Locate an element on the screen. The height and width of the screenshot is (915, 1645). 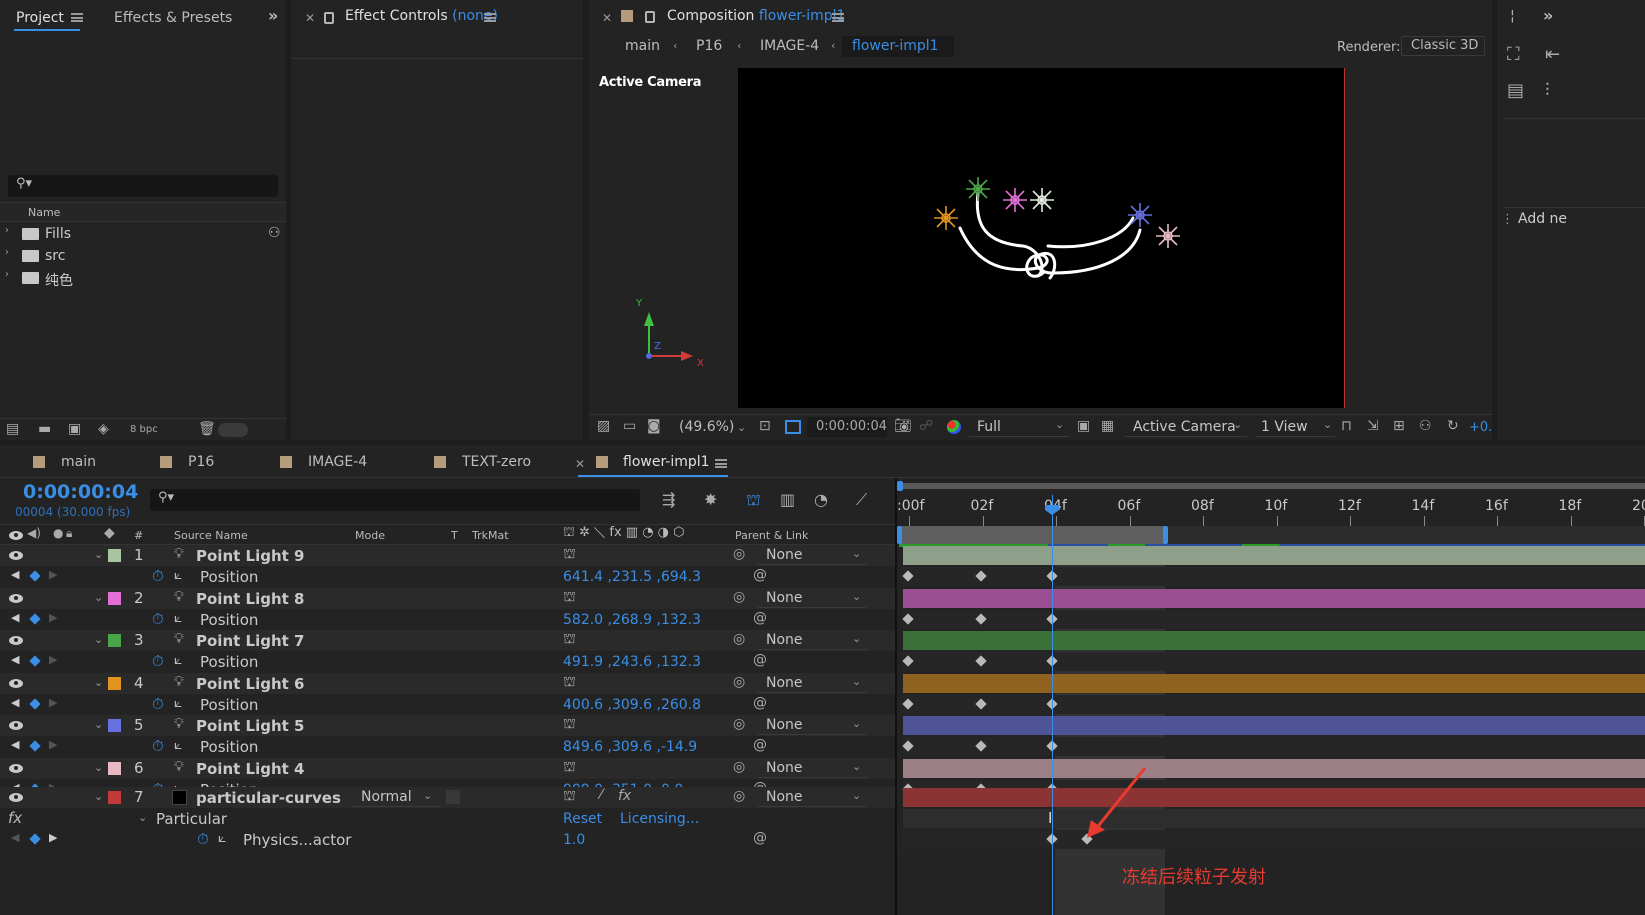
lock-icon is located at coordinates (650, 17).